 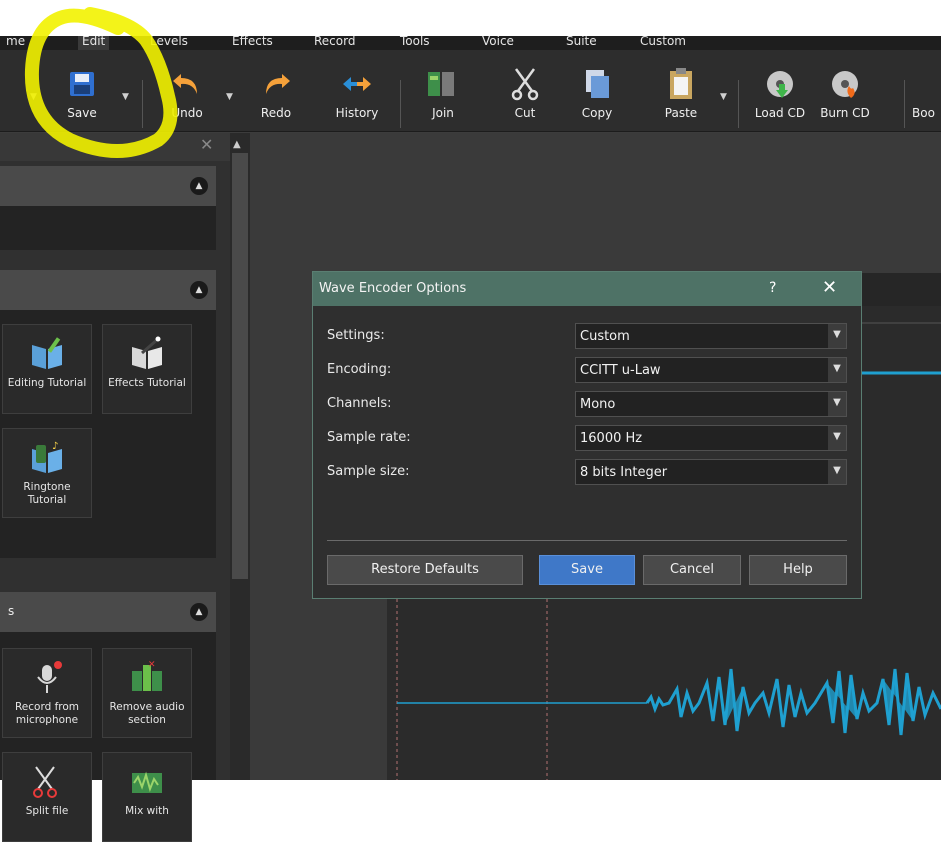 What do you see at coordinates (47, 457) in the screenshot?
I see `book-phone-icon: ♪` at bounding box center [47, 457].